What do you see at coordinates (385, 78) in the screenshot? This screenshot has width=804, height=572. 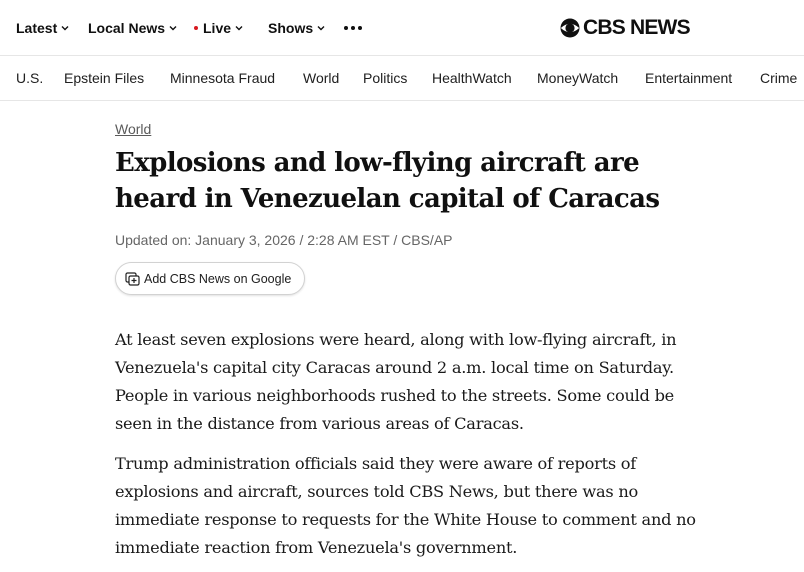 I see `section-politics: Politics` at bounding box center [385, 78].